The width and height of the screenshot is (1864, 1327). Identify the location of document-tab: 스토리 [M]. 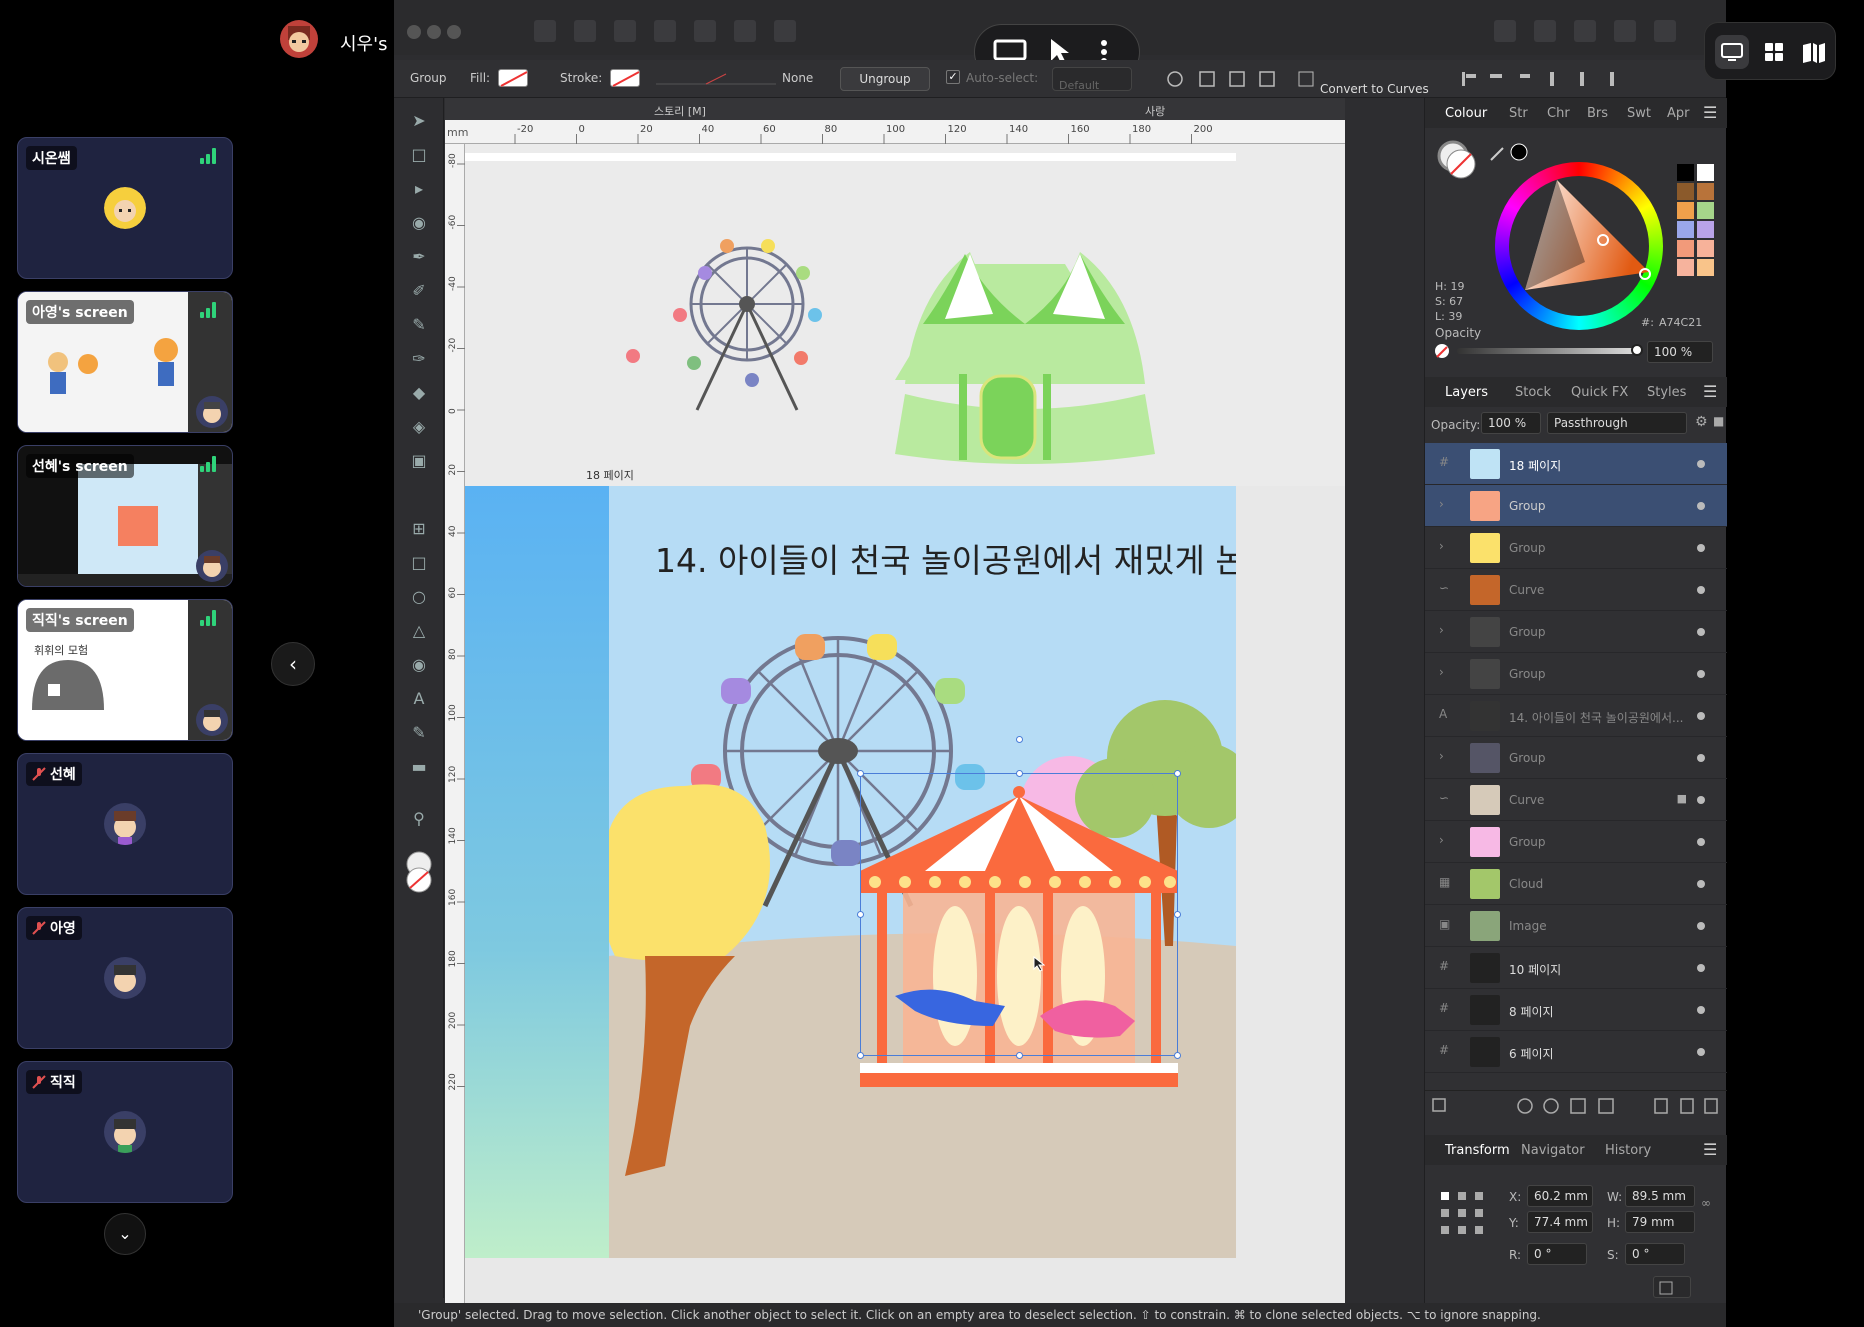
(680, 111).